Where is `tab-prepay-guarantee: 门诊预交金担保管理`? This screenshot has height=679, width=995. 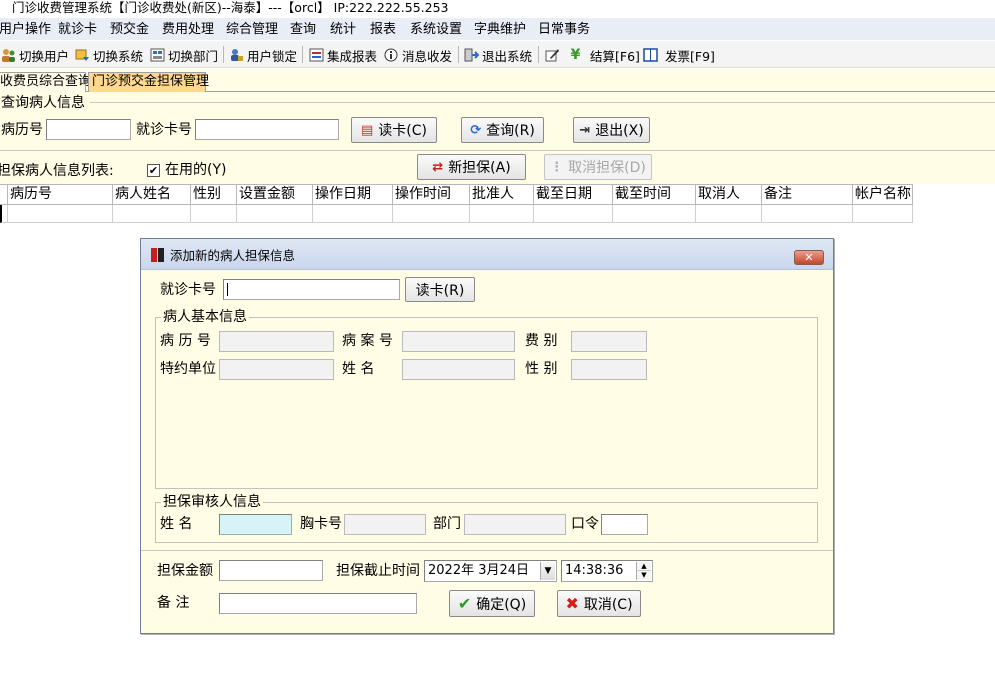 tab-prepay-guarantee: 门诊预交金担保管理 is located at coordinates (148, 82).